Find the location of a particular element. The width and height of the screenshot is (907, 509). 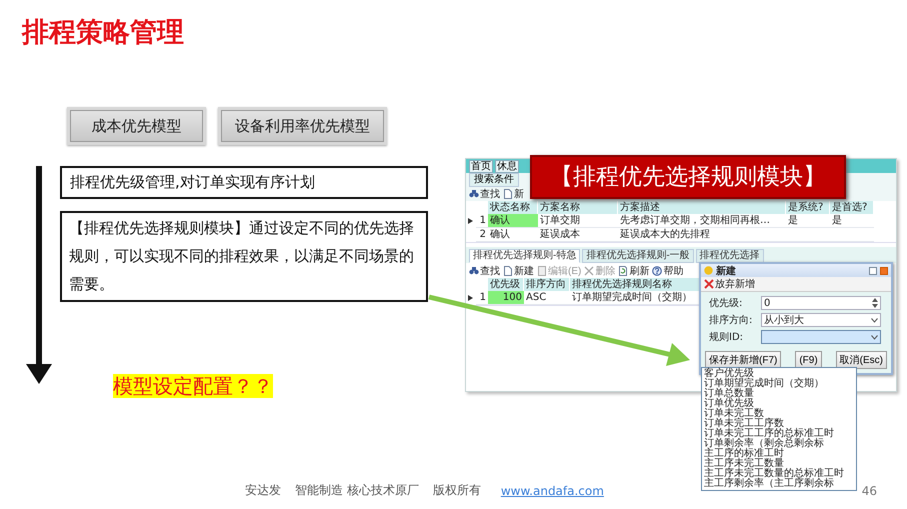

toolbar-button: 刷新 is located at coordinates (634, 271).